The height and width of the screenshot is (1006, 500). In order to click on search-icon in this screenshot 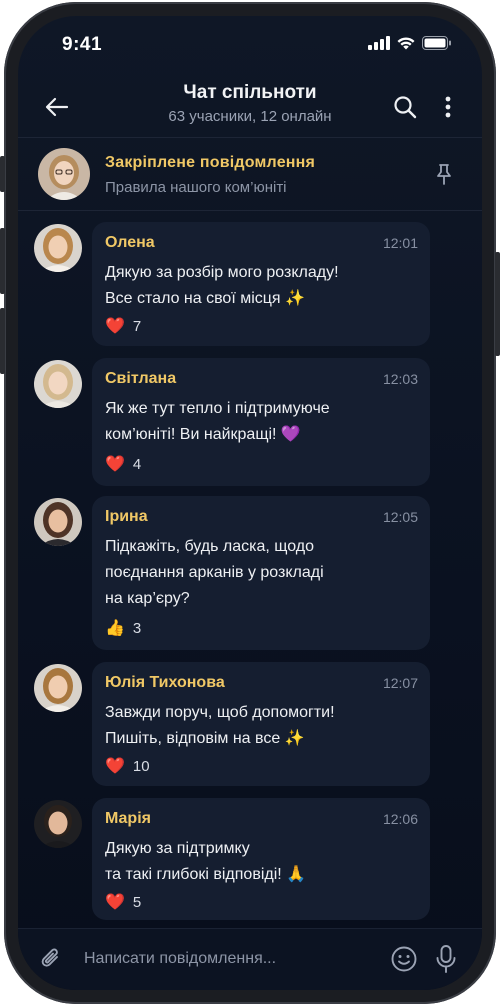, I will do `click(405, 107)`.